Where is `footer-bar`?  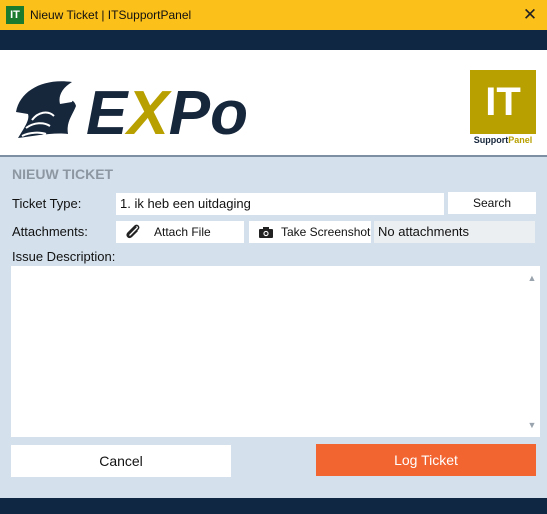
footer-bar is located at coordinates (273, 506).